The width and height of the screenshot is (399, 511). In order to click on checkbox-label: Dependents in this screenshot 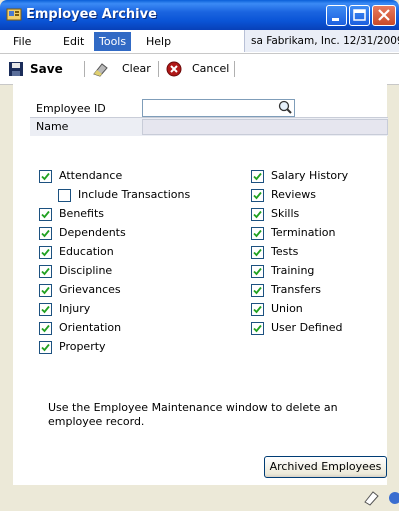, I will do `click(92, 232)`.